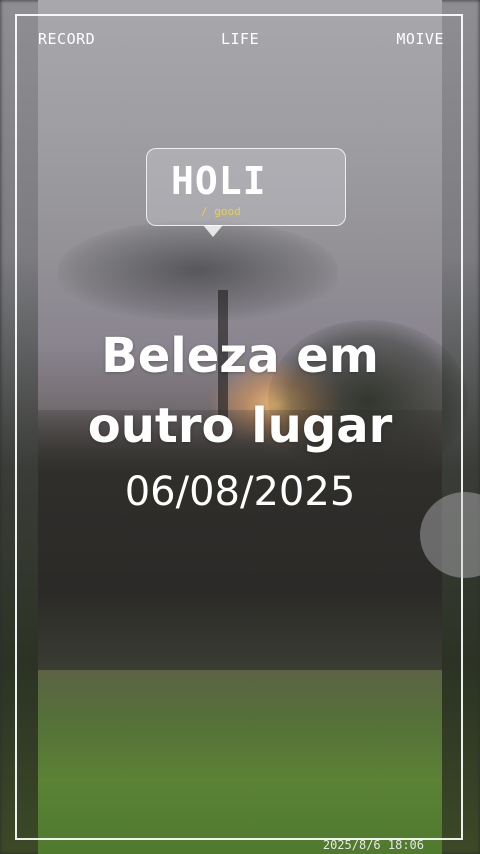 This screenshot has height=854, width=480. What do you see at coordinates (420, 39) in the screenshot?
I see `moive-label: MOIVE` at bounding box center [420, 39].